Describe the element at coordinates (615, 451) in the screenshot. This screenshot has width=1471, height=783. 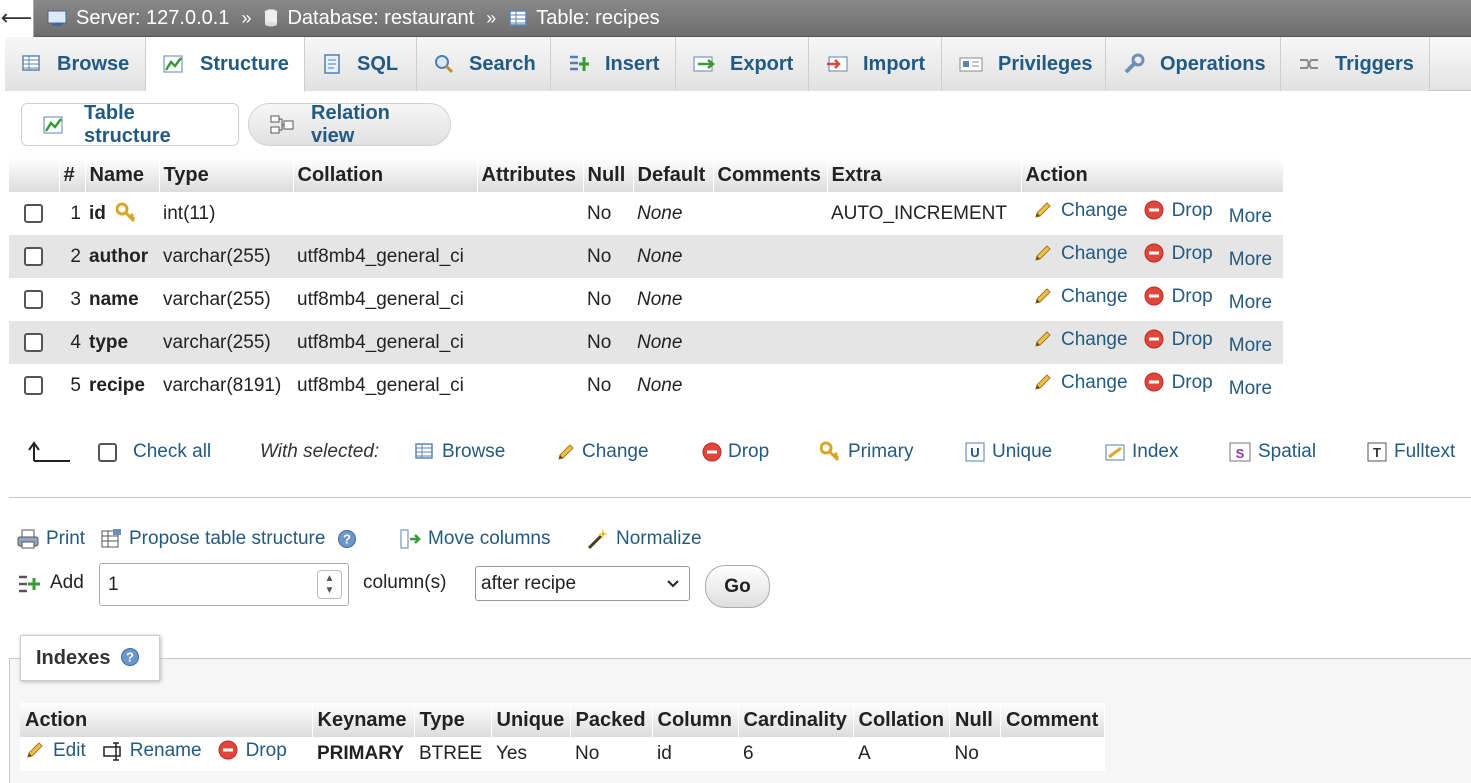
I see `bulk-change-label: Change` at that location.